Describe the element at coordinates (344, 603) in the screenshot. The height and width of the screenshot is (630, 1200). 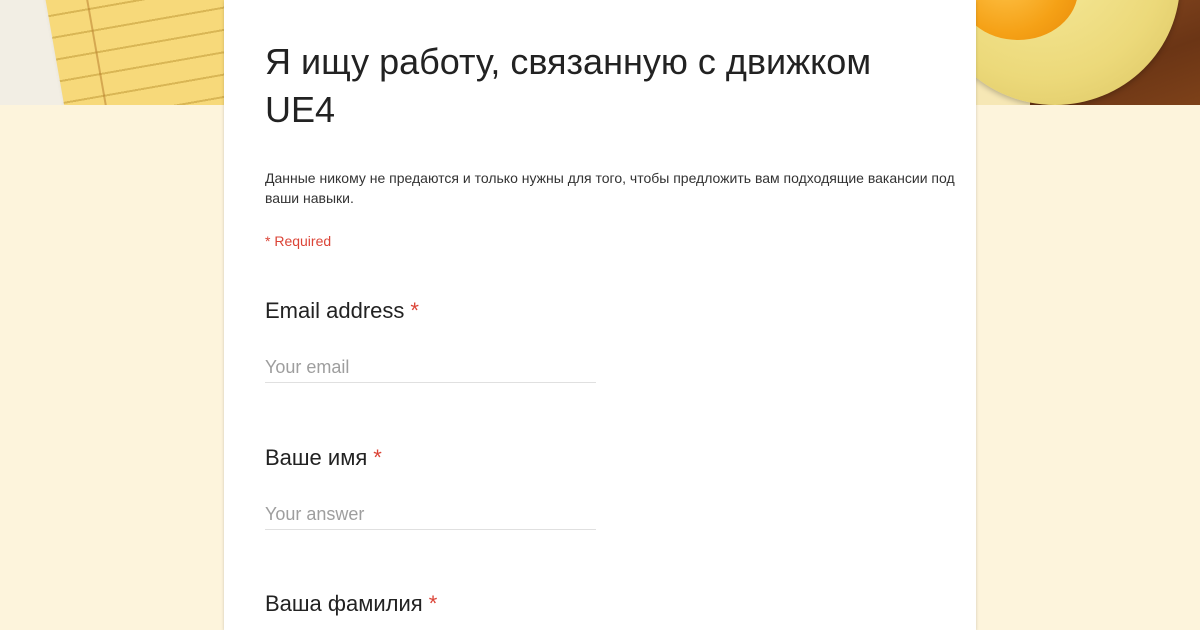
I see `question-label-text: Ваша фамилия` at that location.